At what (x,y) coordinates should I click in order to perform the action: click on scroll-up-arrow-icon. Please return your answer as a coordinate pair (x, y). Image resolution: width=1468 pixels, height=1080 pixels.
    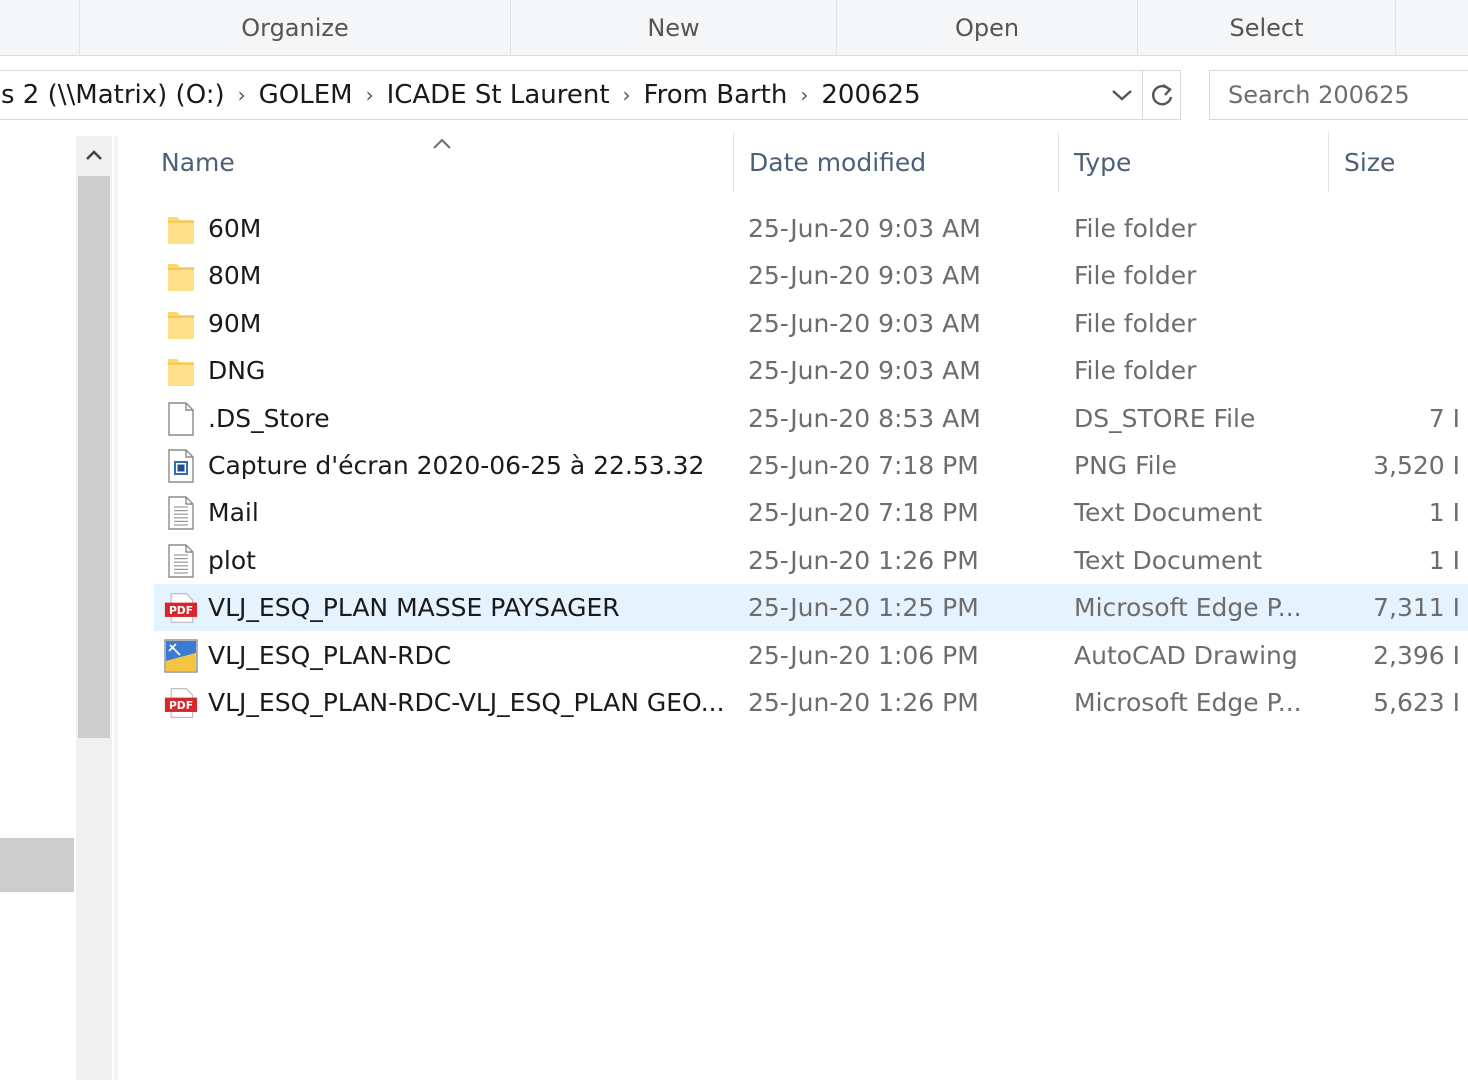
    Looking at the image, I should click on (94, 155).